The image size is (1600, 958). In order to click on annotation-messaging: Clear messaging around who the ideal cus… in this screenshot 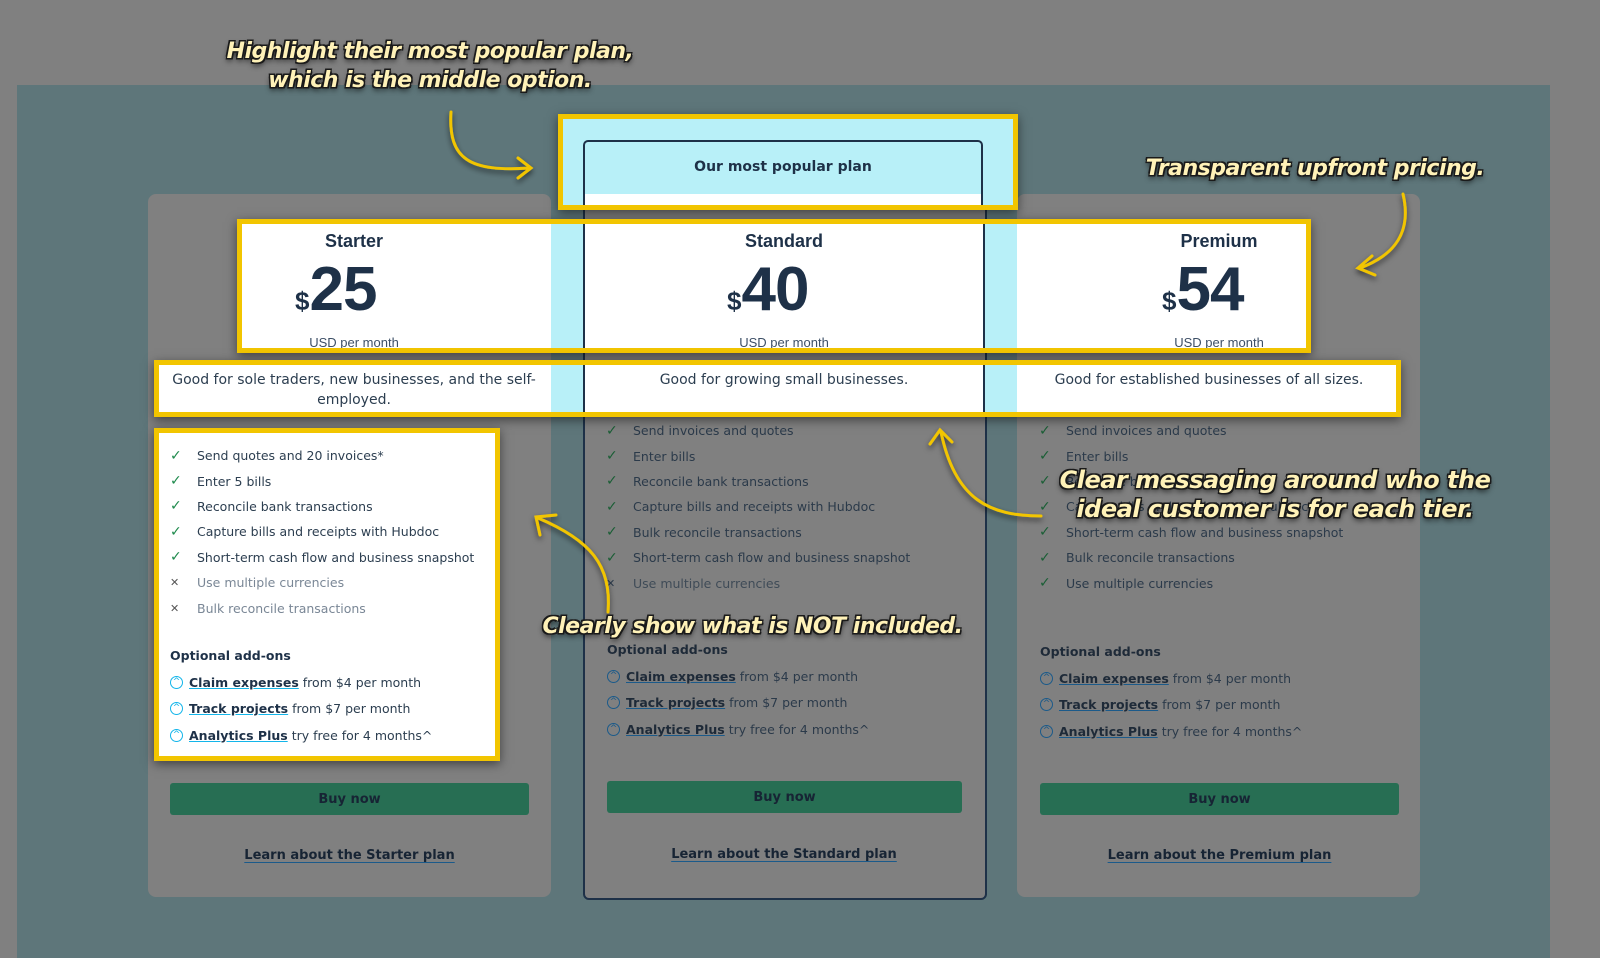, I will do `click(1275, 494)`.